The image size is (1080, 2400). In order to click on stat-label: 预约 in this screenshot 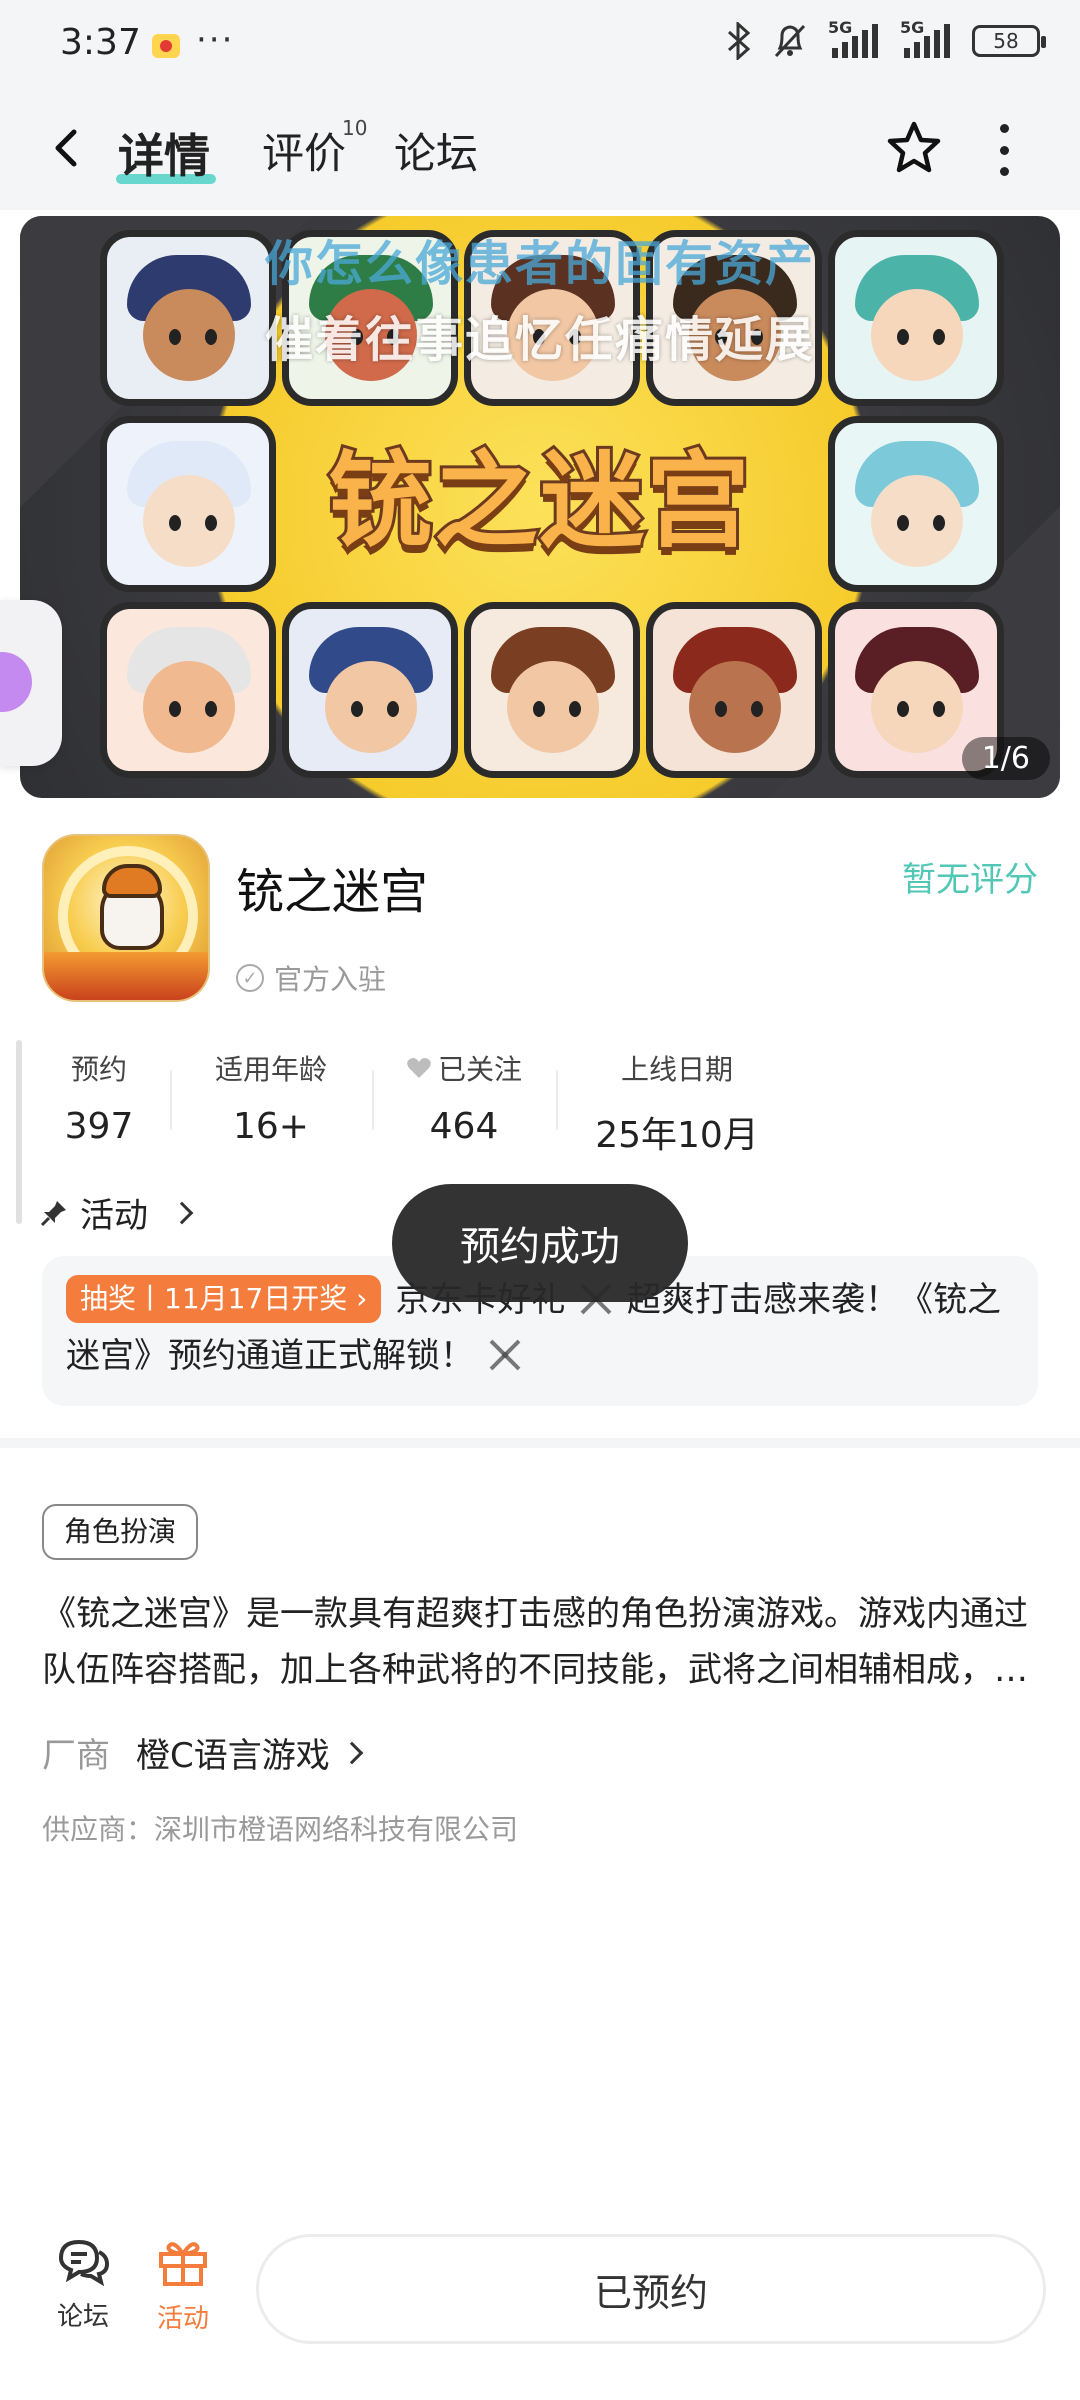, I will do `click(98, 1069)`.